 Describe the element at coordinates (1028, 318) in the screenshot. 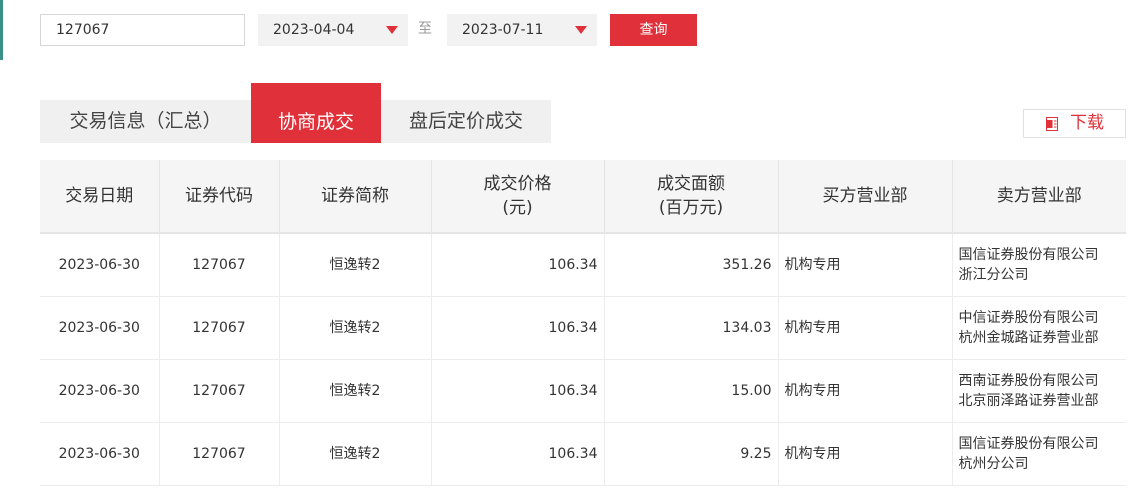

I see `seller-branch-line-1: 中信证券股份有限公司` at that location.